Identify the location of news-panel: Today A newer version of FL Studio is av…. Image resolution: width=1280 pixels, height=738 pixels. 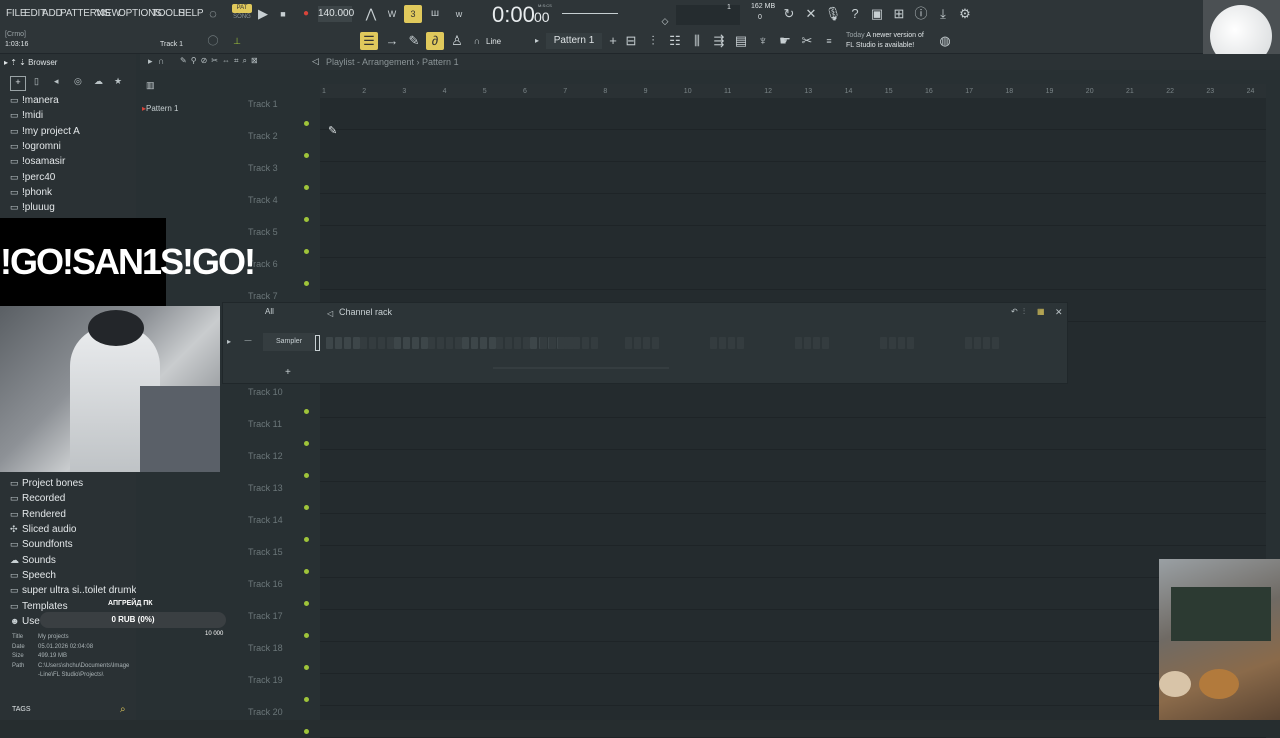
(885, 41).